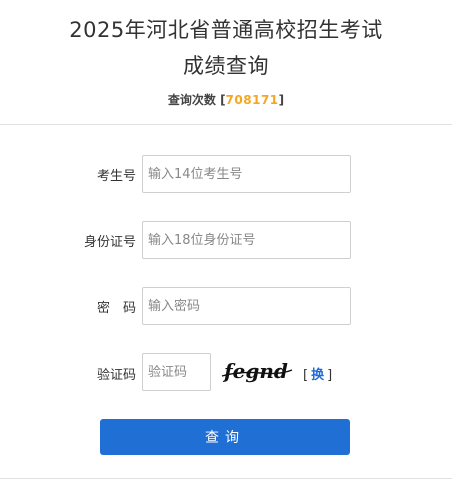 This screenshot has width=452, height=502. I want to click on captcha-image: fegnd, so click(257, 371).